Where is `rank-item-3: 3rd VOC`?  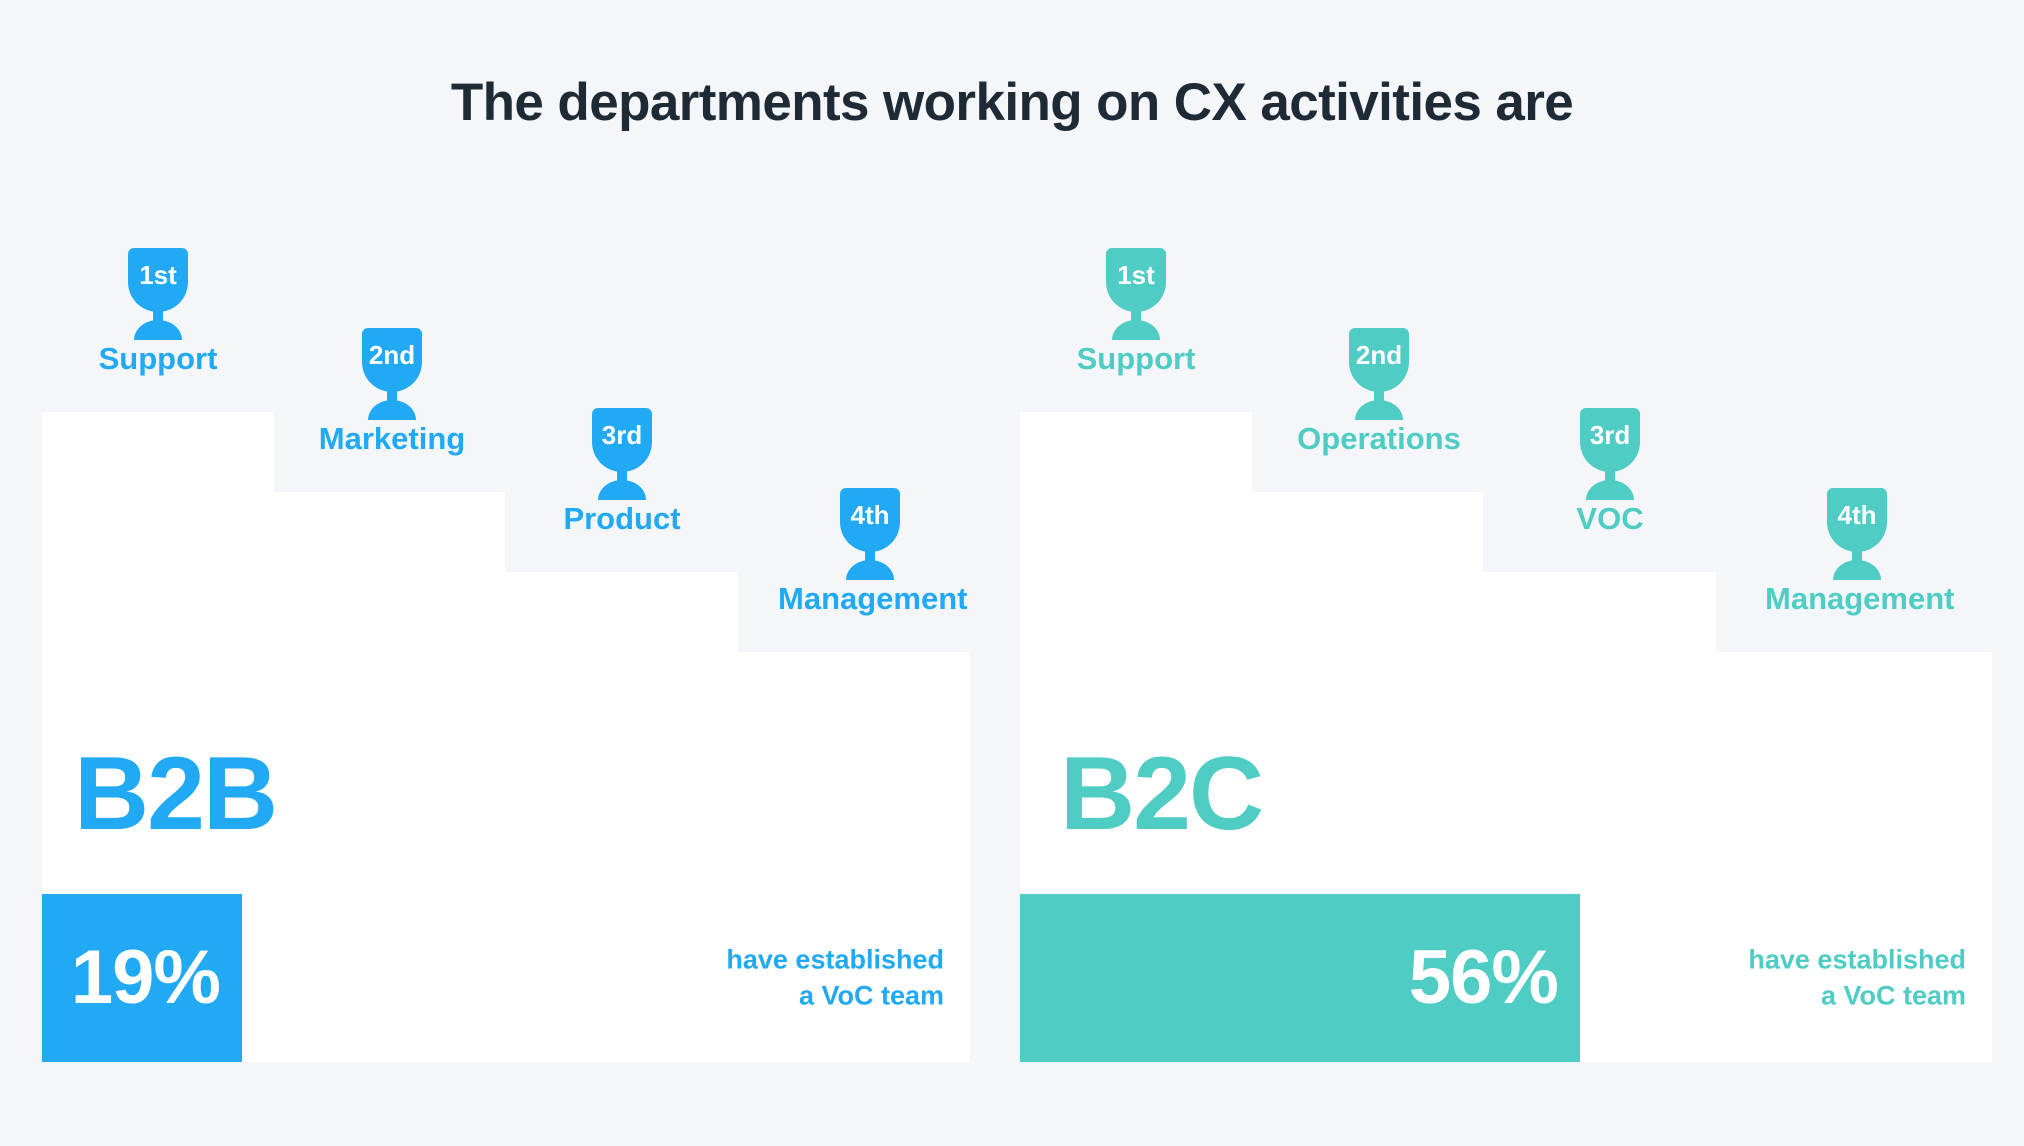 rank-item-3: 3rd VOC is located at coordinates (1610, 472).